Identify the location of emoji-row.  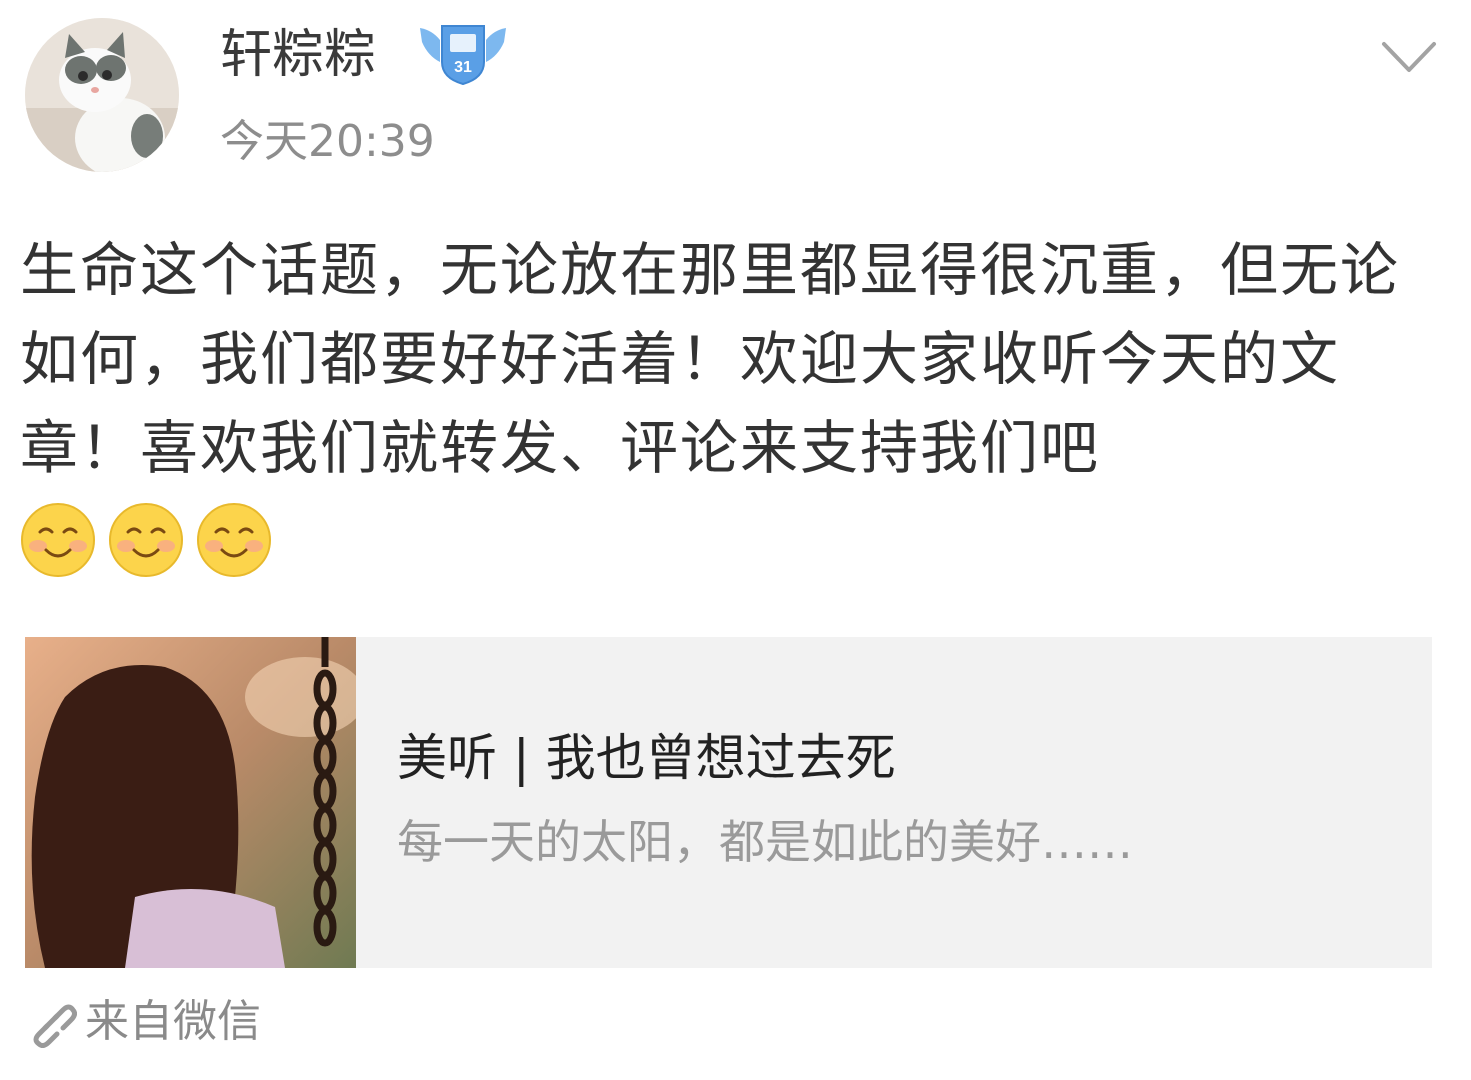
(146, 540).